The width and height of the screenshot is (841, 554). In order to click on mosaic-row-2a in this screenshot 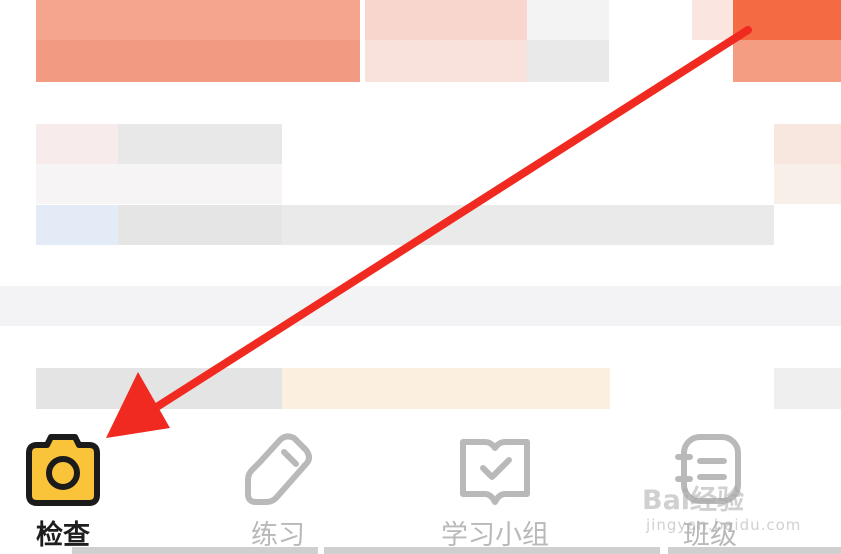, I will do `click(159, 184)`.